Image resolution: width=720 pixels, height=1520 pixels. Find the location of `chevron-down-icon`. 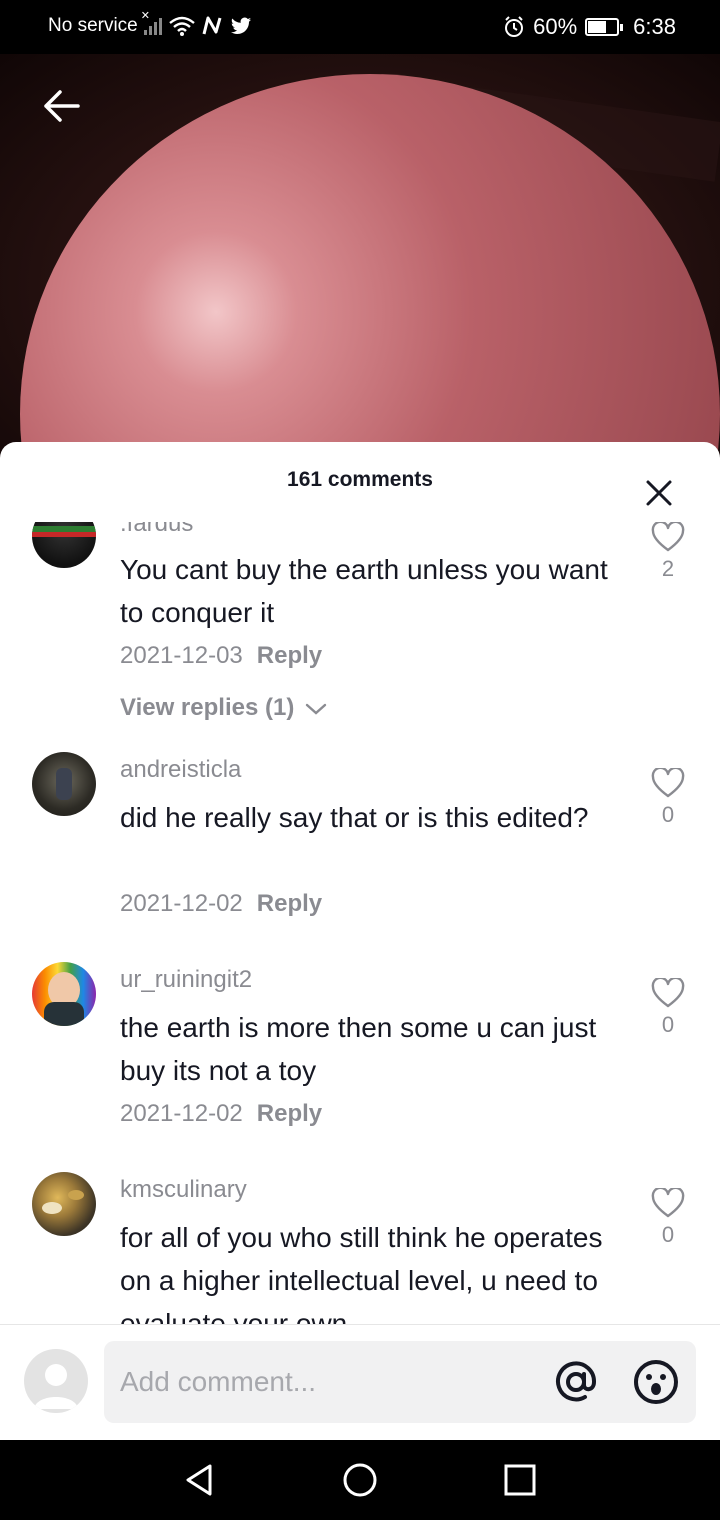

chevron-down-icon is located at coordinates (316, 709).